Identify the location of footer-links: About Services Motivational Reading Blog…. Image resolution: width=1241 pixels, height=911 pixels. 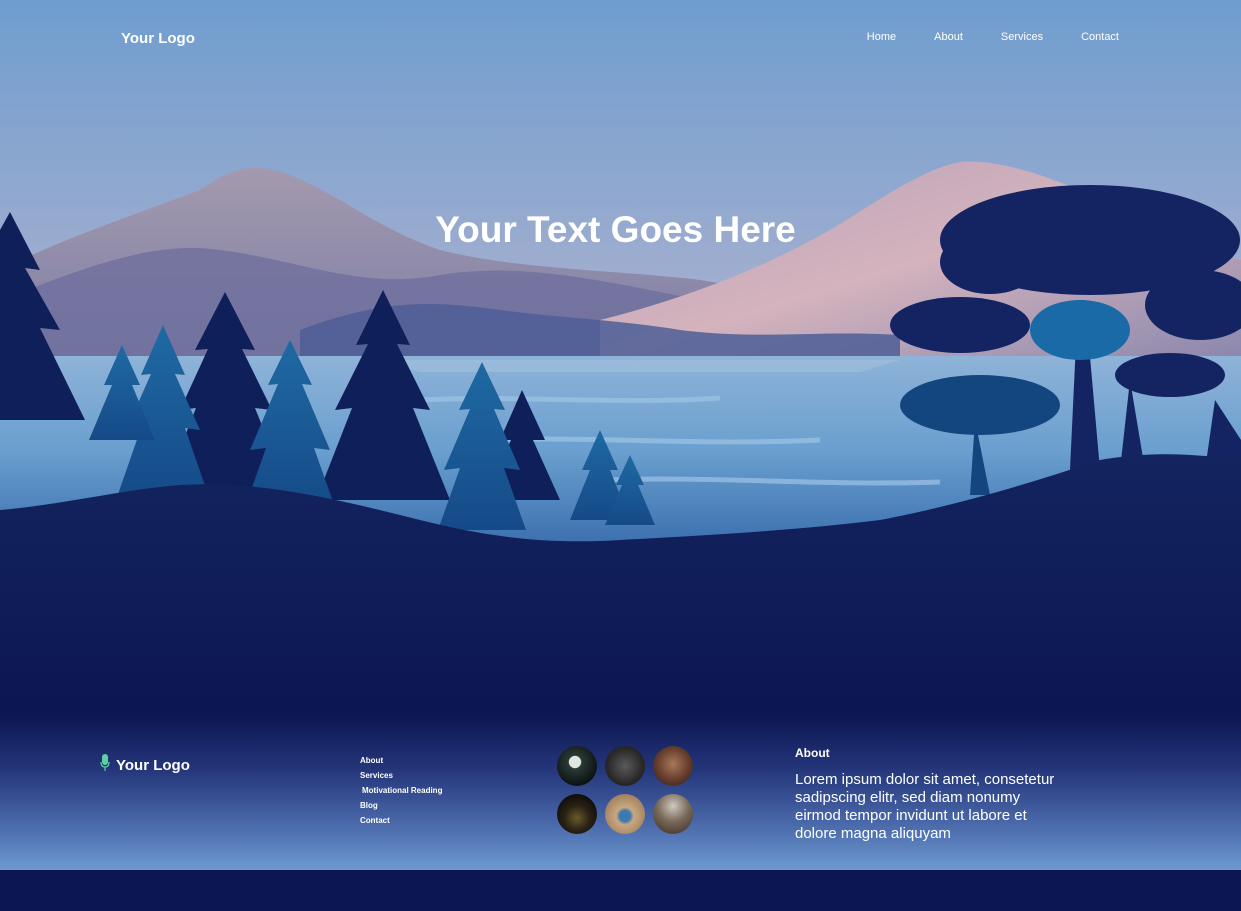
(401, 793).